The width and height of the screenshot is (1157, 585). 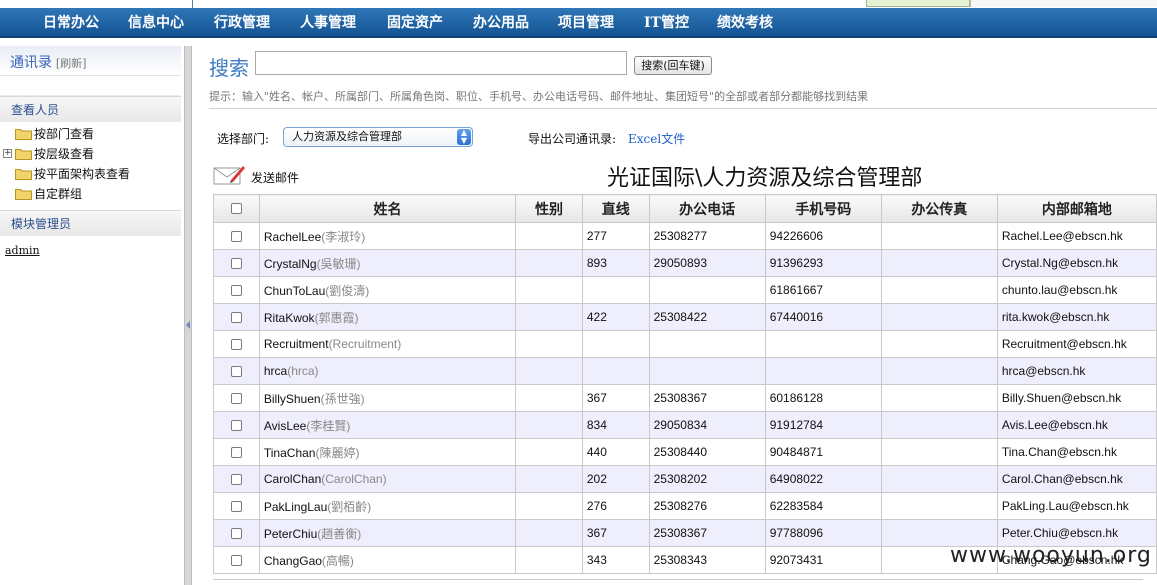 What do you see at coordinates (90, 223) in the screenshot?
I see `section-module-admin: 模块管理员` at bounding box center [90, 223].